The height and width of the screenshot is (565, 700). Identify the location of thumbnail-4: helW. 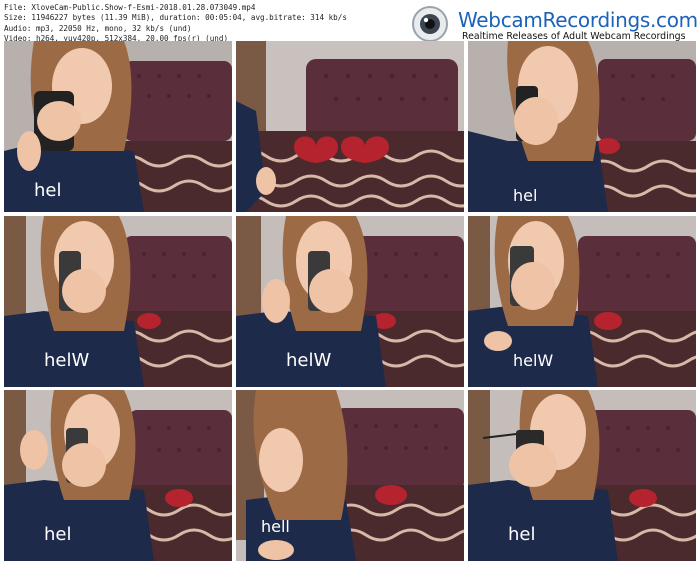
(118, 301).